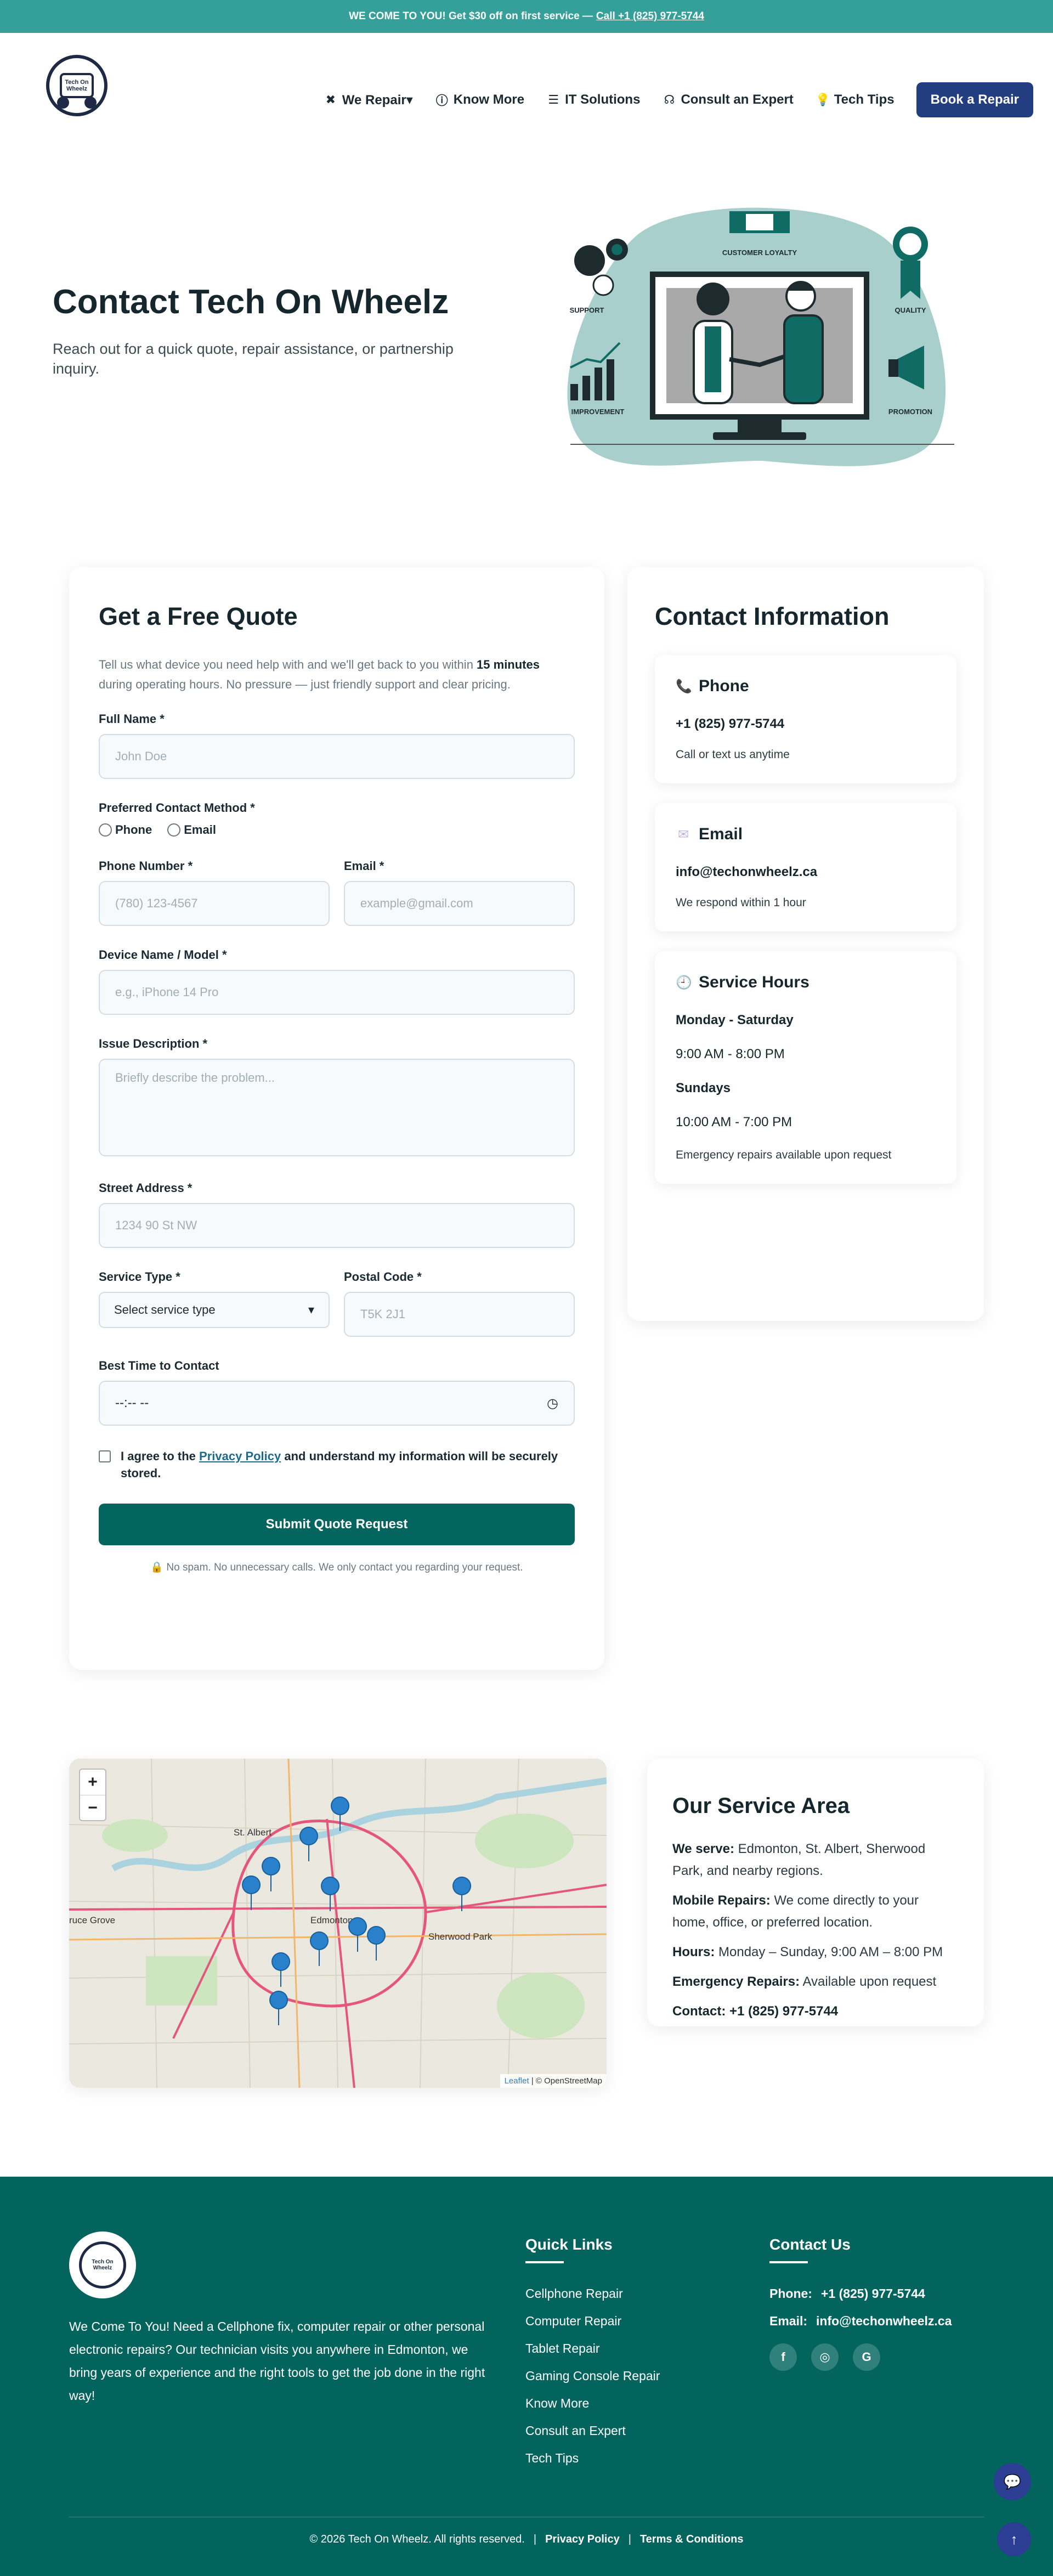  I want to click on footer-link: Tablet Repair, so click(592, 2348).